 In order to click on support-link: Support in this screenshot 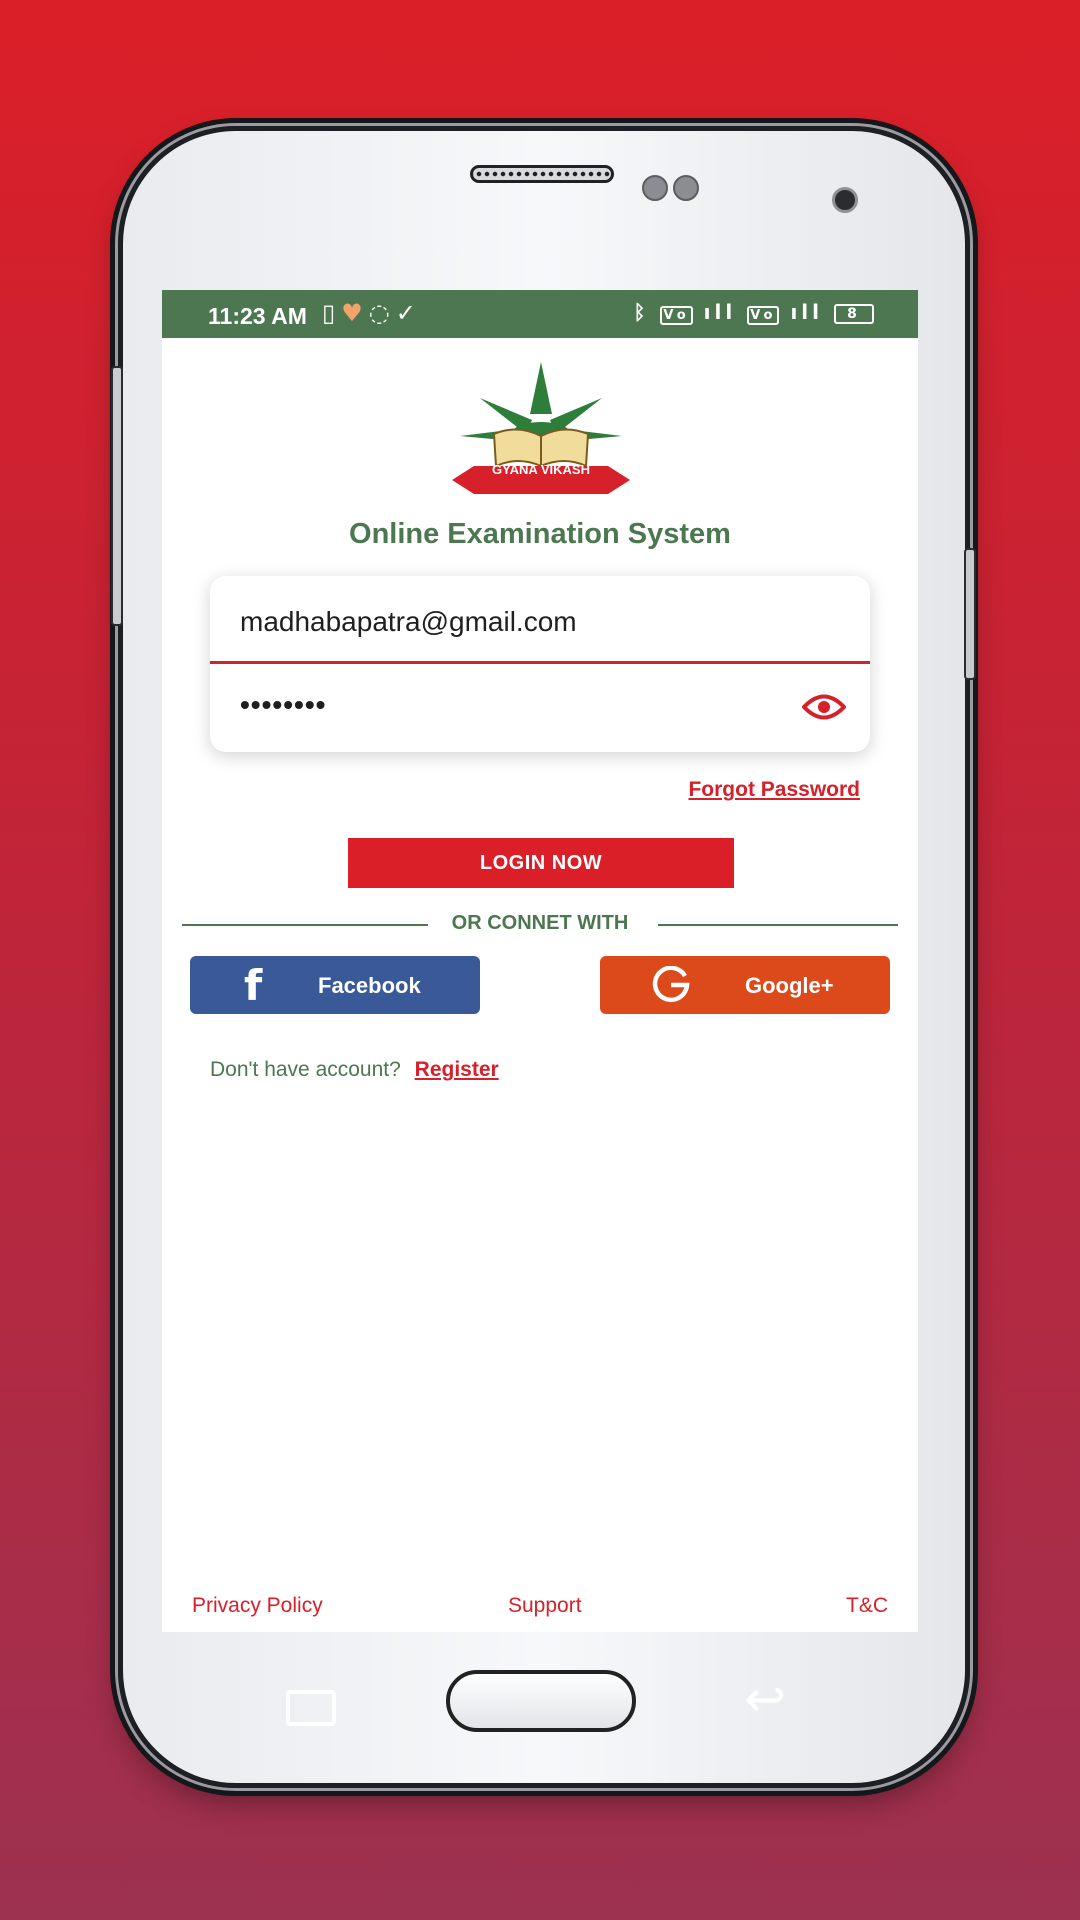, I will do `click(545, 1606)`.